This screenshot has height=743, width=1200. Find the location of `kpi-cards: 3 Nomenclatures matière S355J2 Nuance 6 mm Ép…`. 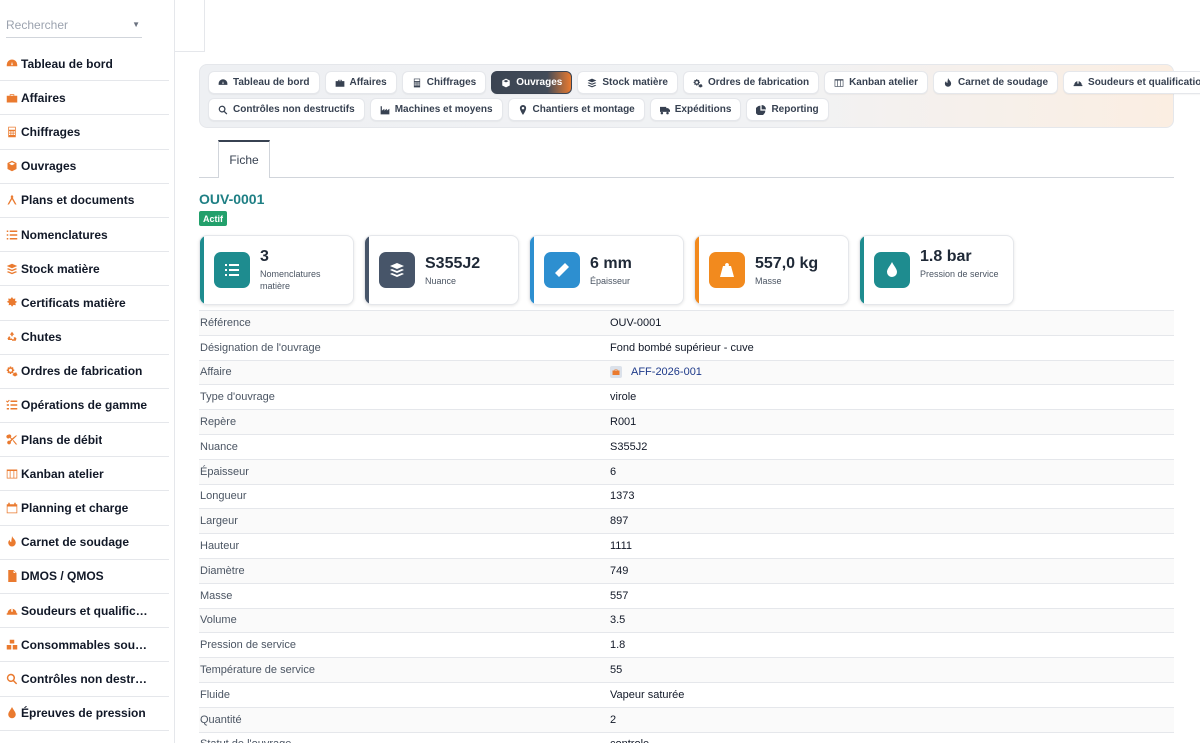

kpi-cards: 3 Nomenclatures matière S355J2 Nuance 6 mm Ép… is located at coordinates (606, 270).